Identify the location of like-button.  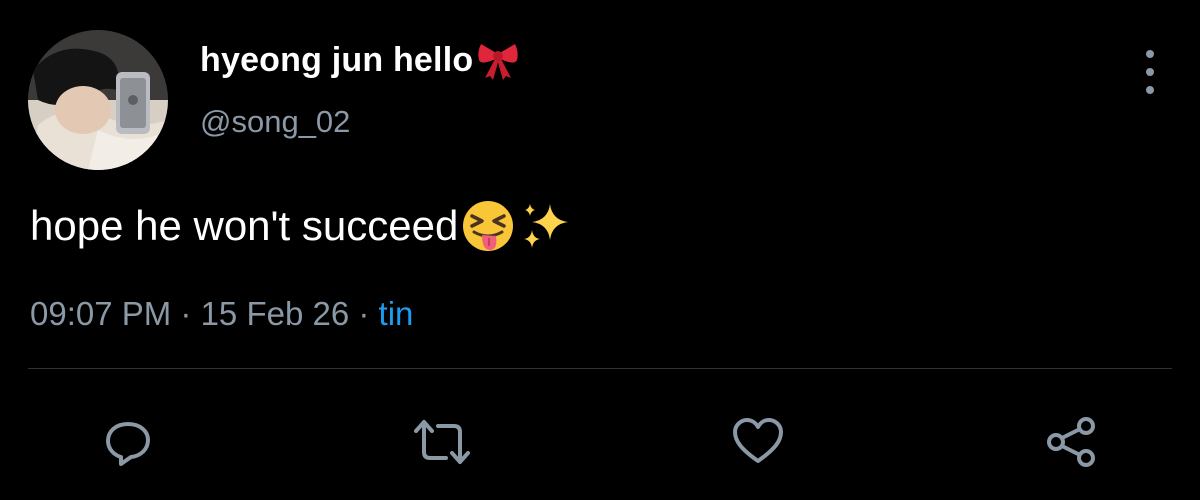
(758, 442).